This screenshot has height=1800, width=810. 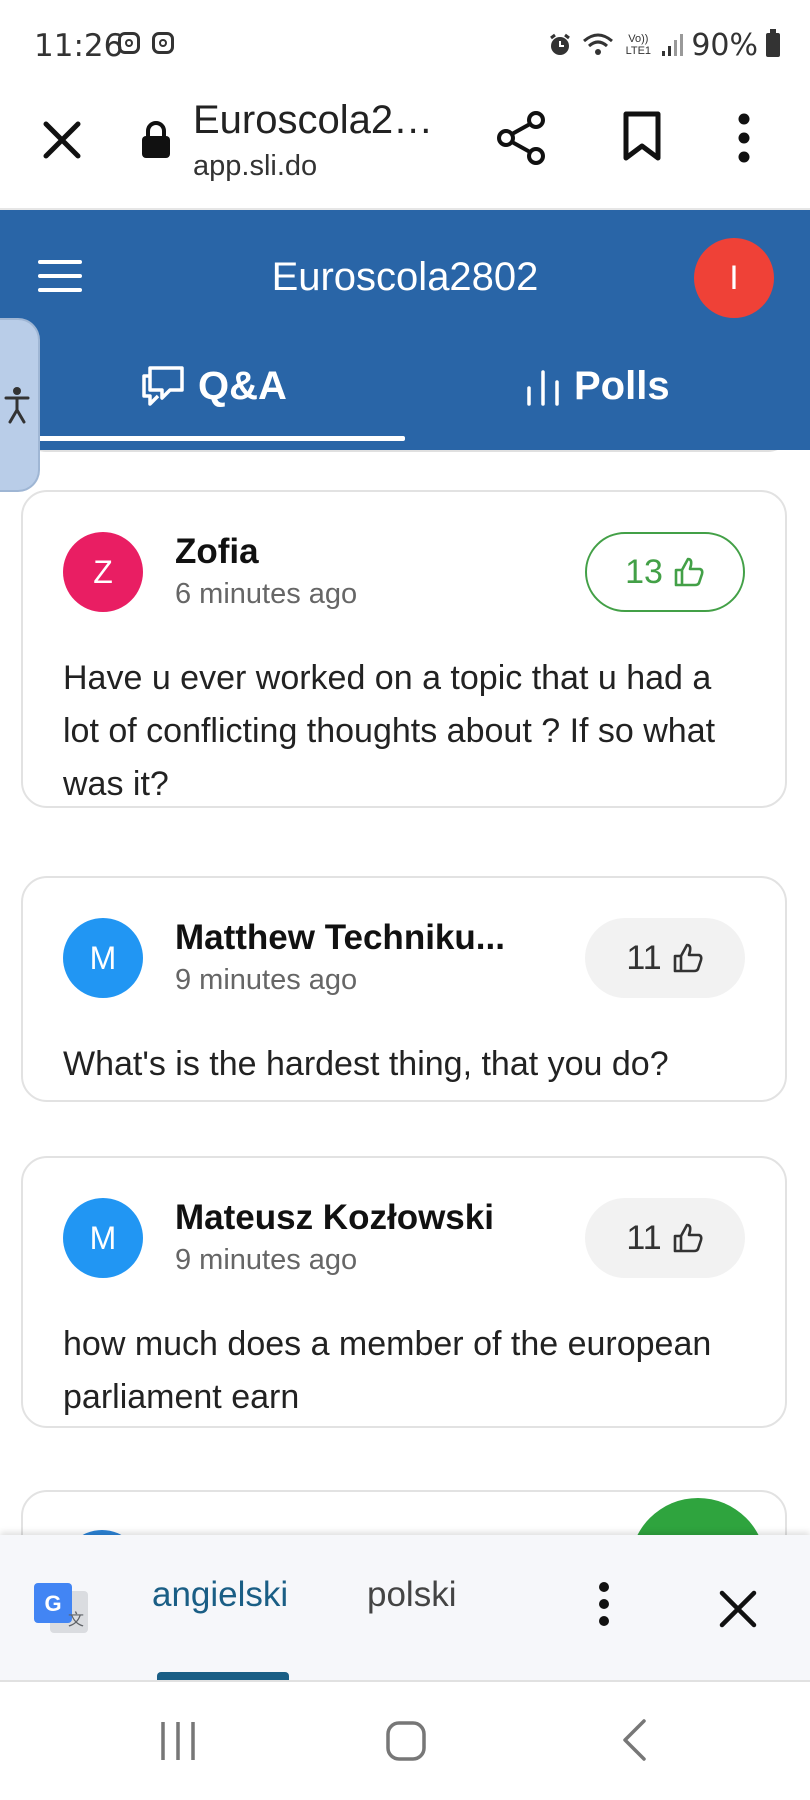 What do you see at coordinates (76, 1619) in the screenshot?
I see `svg-text: 文` at bounding box center [76, 1619].